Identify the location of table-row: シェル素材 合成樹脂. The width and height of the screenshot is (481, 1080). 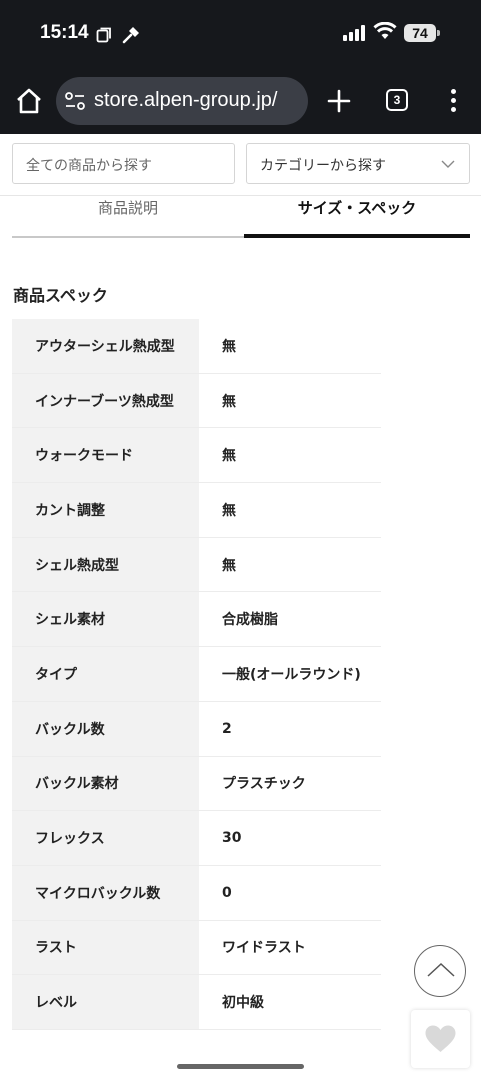
(196, 620).